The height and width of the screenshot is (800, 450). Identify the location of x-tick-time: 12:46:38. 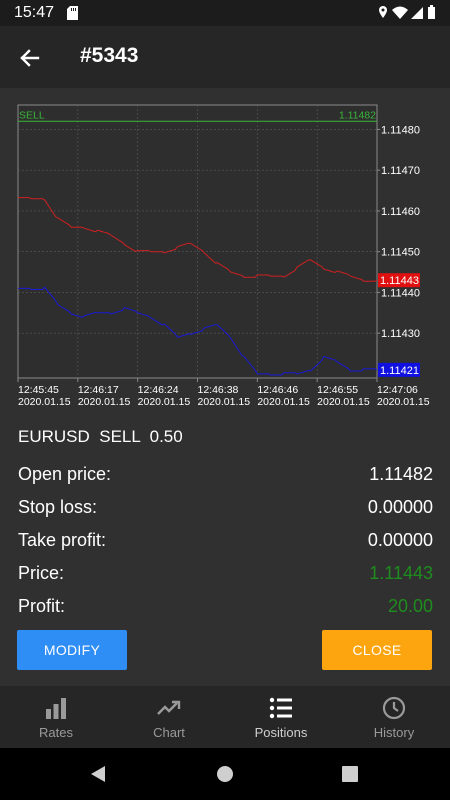
(218, 390).